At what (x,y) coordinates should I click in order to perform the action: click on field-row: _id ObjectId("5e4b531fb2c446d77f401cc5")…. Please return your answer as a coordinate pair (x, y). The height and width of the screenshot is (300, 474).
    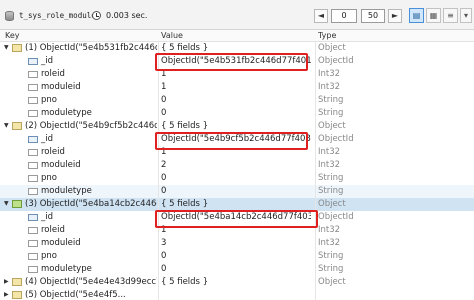
    Looking at the image, I should click on (237, 61).